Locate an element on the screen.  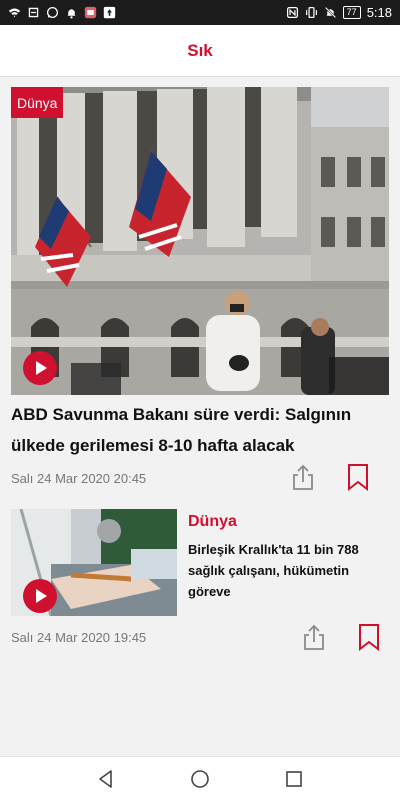
home-icon is located at coordinates (200, 779).